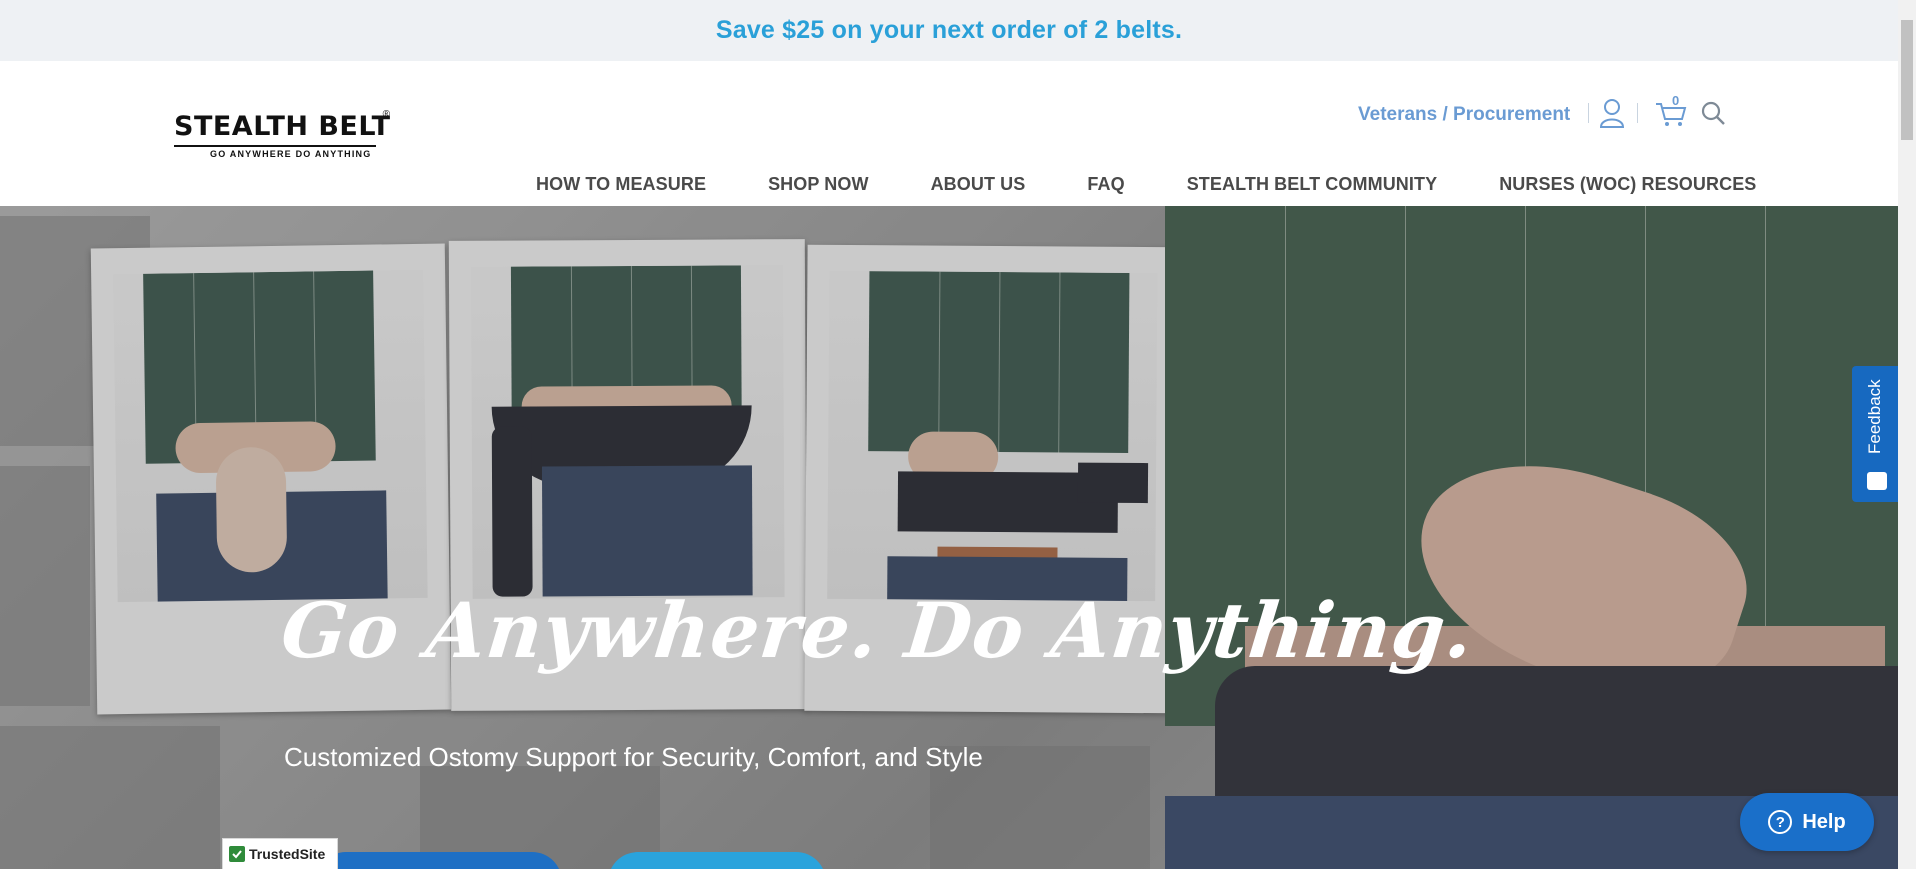 The height and width of the screenshot is (869, 1916). I want to click on page-scrollbar, so click(1907, 434).